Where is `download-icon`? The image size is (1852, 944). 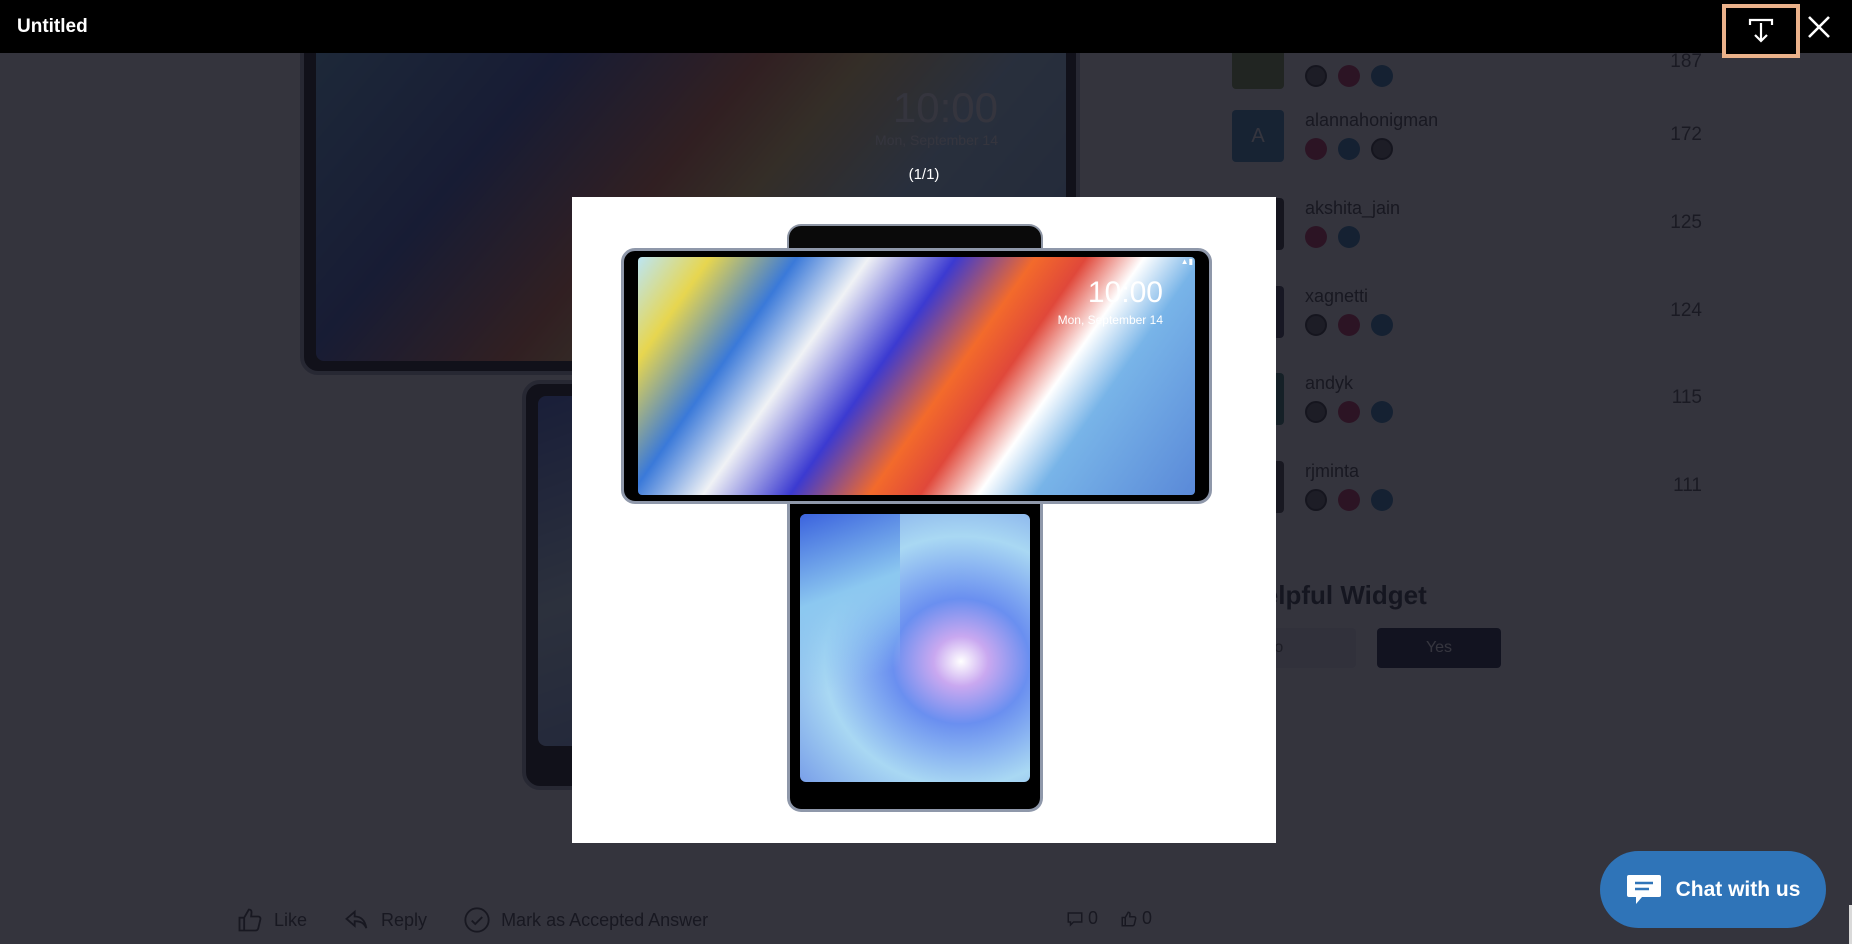
download-icon is located at coordinates (1761, 30).